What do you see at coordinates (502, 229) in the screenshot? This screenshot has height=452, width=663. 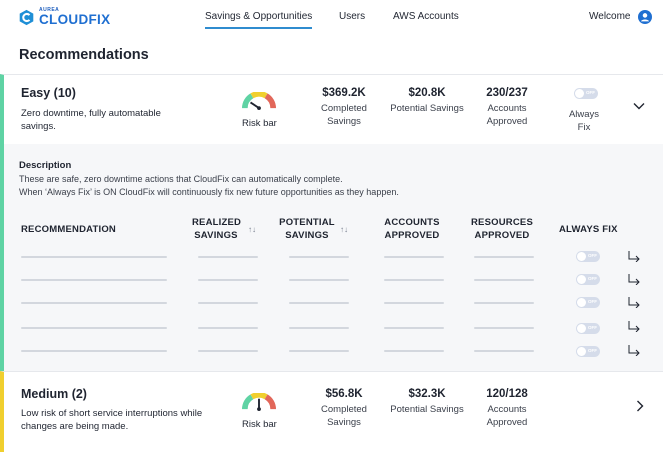 I see `column-header-resources-approved: RESOURCES APPROVED` at bounding box center [502, 229].